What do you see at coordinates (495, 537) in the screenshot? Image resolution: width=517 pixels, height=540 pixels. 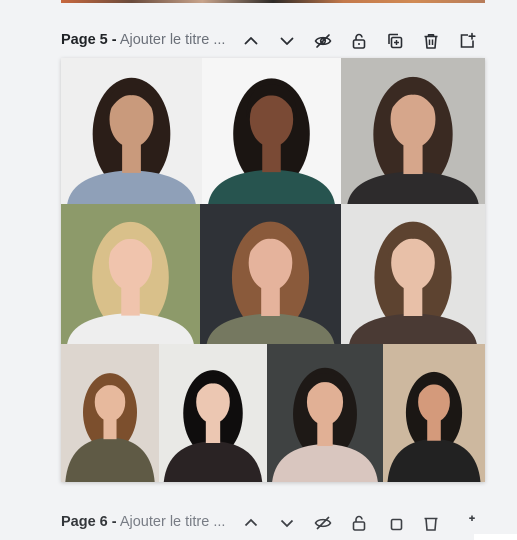 I see `panel-corner` at bounding box center [495, 537].